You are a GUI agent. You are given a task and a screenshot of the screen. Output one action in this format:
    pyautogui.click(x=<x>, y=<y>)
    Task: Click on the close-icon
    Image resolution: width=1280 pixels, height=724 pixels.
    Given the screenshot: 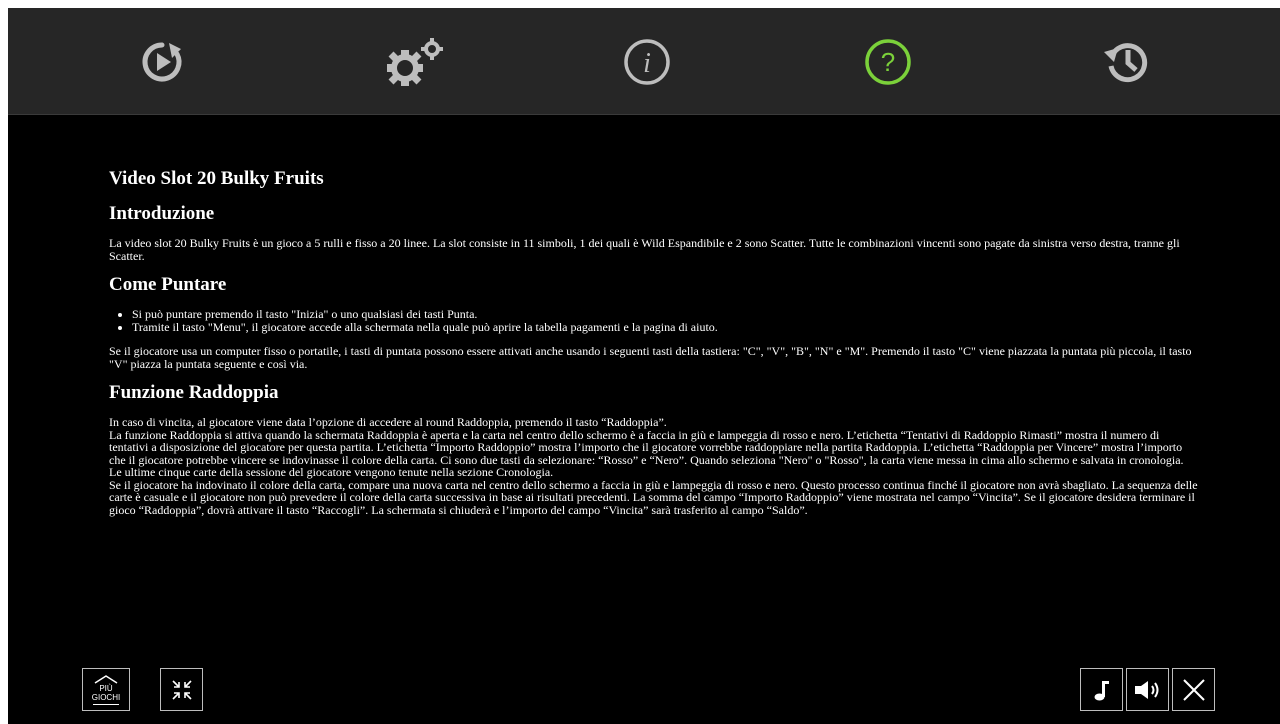 What is the action you would take?
    pyautogui.click(x=1193, y=689)
    